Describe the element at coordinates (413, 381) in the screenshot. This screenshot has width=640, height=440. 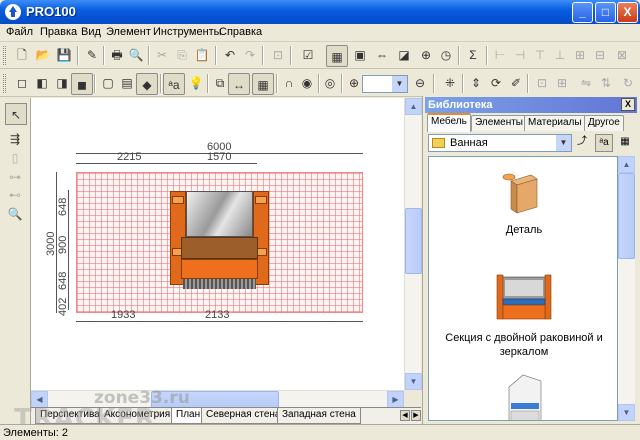
I see `scroll-down-icon: ▼` at that location.